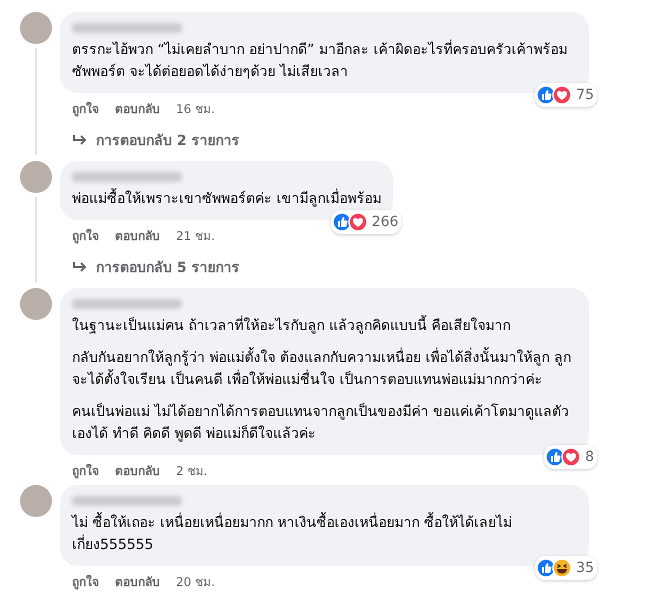 The image size is (666, 607). I want to click on reaction-count: 266, so click(385, 222).